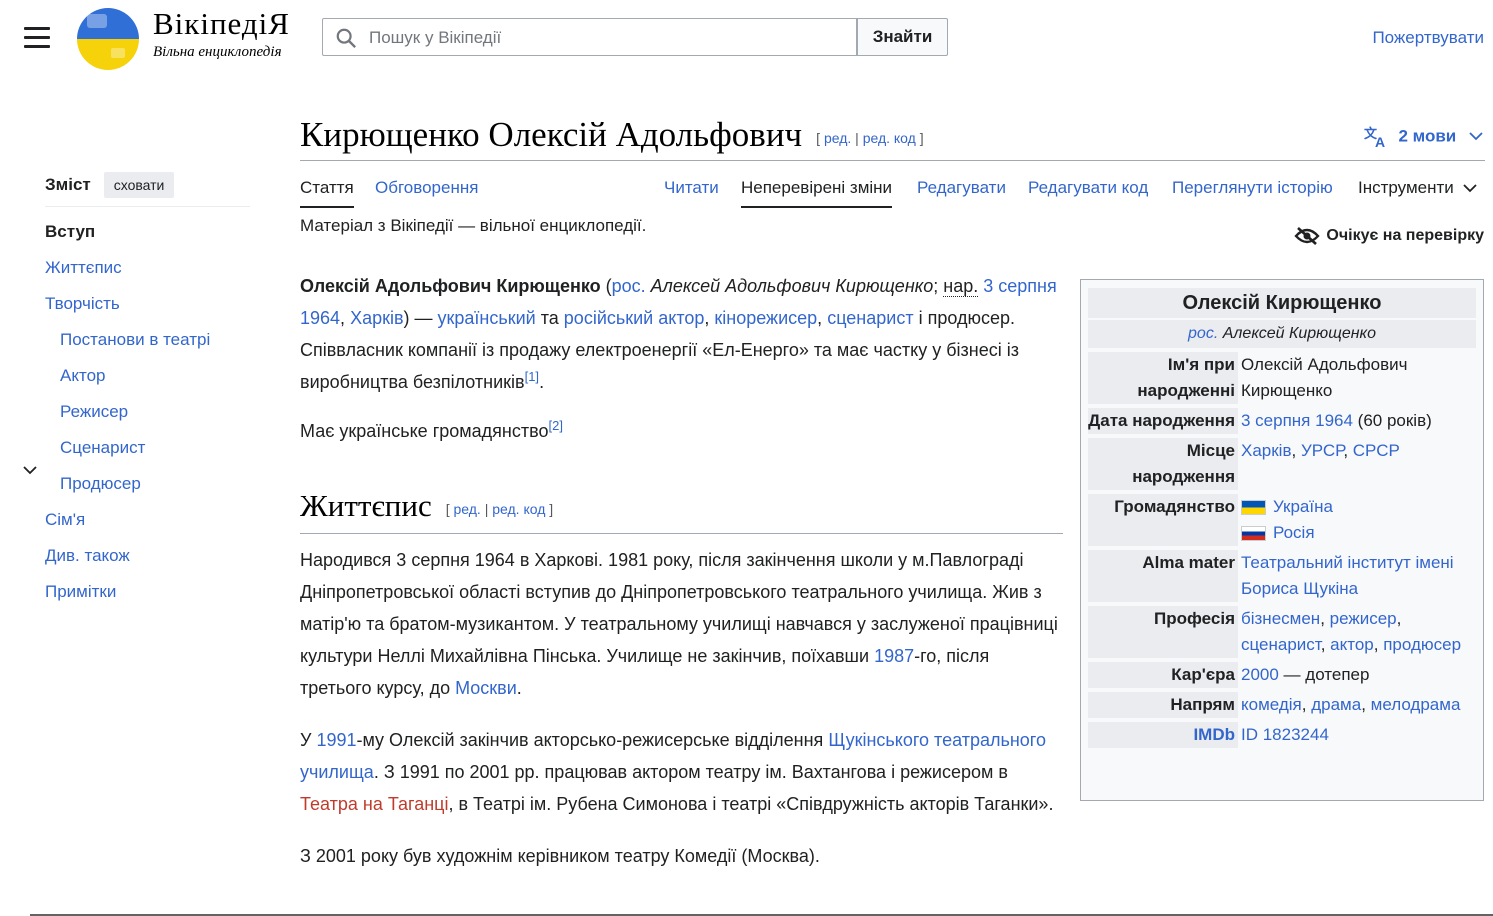 This screenshot has width=1493, height=916. What do you see at coordinates (765, 318) in the screenshot?
I see `film-director-link: кінорежисер` at bounding box center [765, 318].